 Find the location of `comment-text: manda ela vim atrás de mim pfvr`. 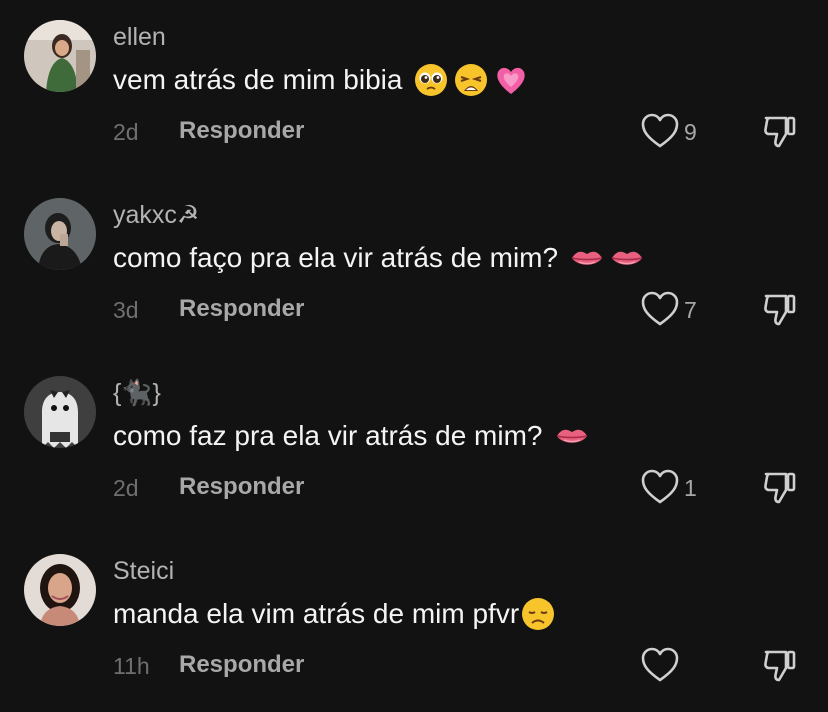

comment-text: manda ela vim atrás de mim pfvr is located at coordinates (334, 614).